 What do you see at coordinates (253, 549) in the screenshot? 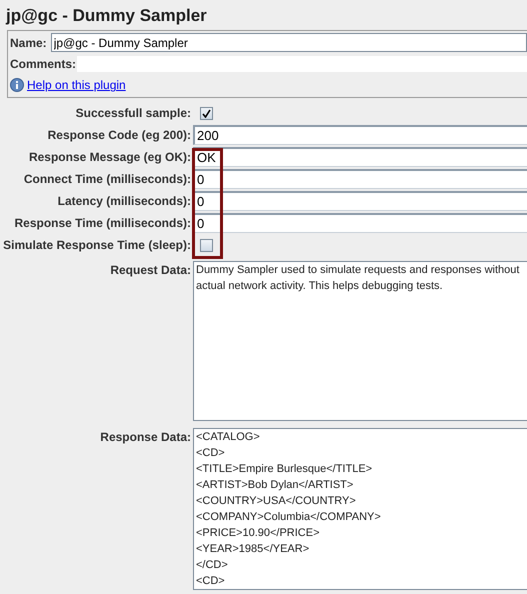
I see `response-line: <YEAR>1985</YEAR>` at bounding box center [253, 549].